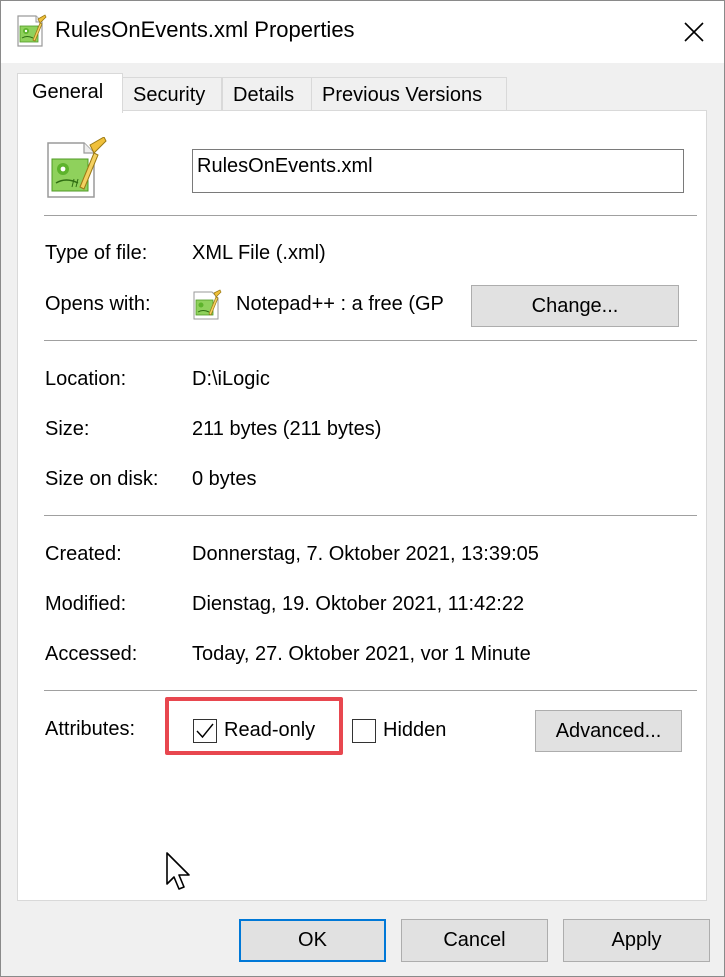  Describe the element at coordinates (86, 379) in the screenshot. I see `location-label: Location:` at that location.